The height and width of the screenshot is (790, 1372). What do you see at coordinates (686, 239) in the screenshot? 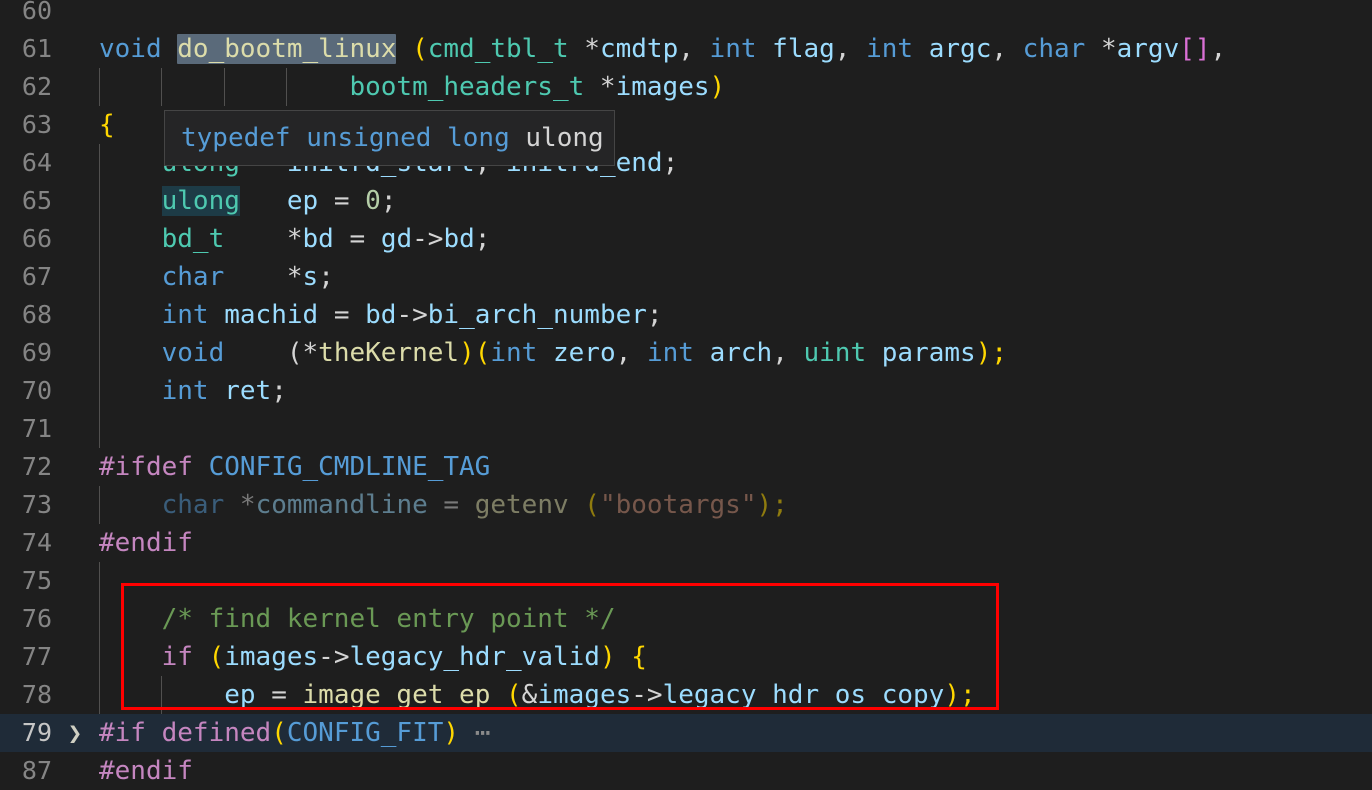
I see `code-line: 66 bd_t *bd = gd->bd;` at bounding box center [686, 239].